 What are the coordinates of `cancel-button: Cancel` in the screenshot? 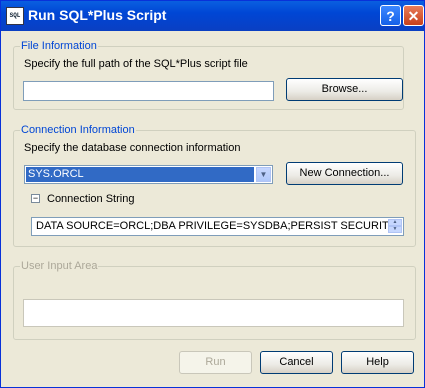 It's located at (296, 362).